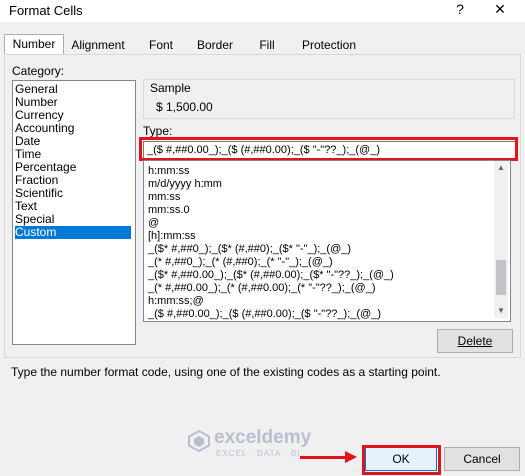  I want to click on tab-alignment: Alignment, so click(98, 45).